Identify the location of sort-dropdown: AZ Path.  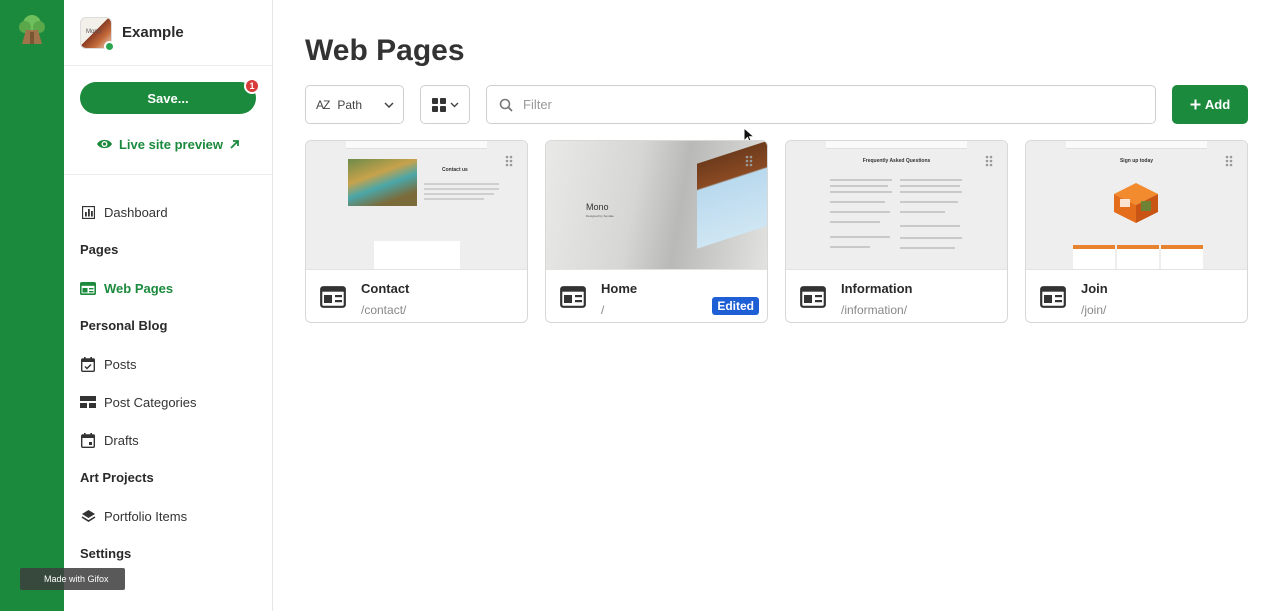
(354, 104).